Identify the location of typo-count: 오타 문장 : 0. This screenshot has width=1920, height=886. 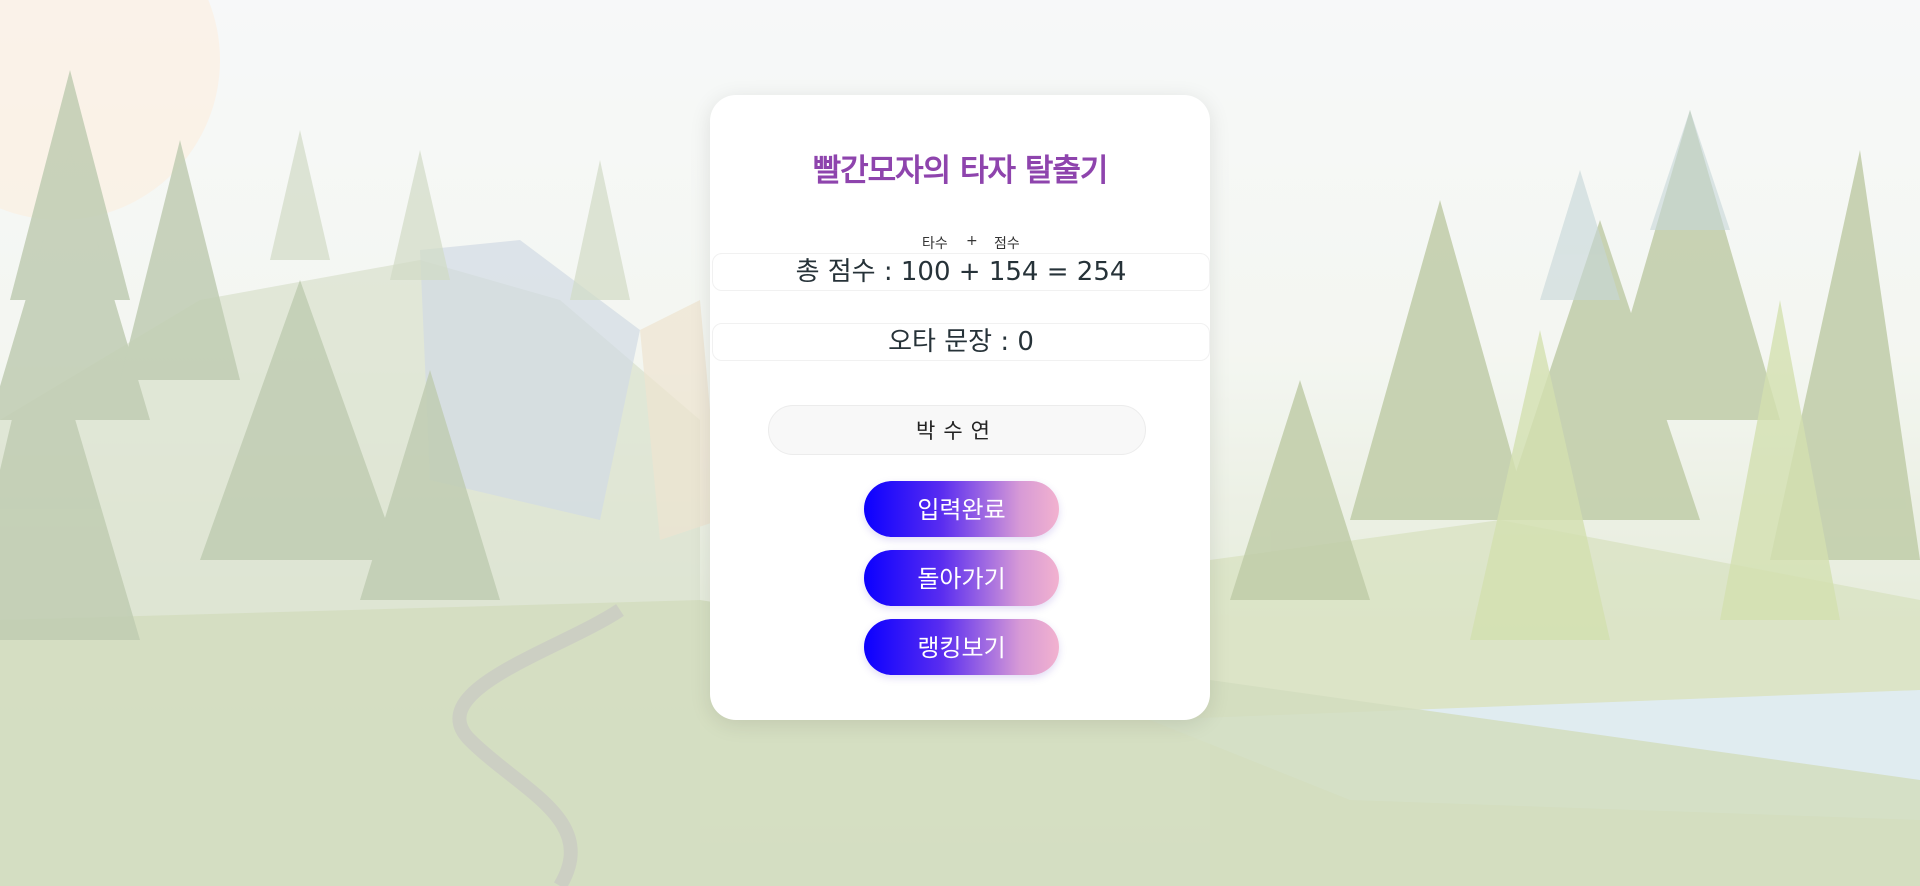
(961, 342).